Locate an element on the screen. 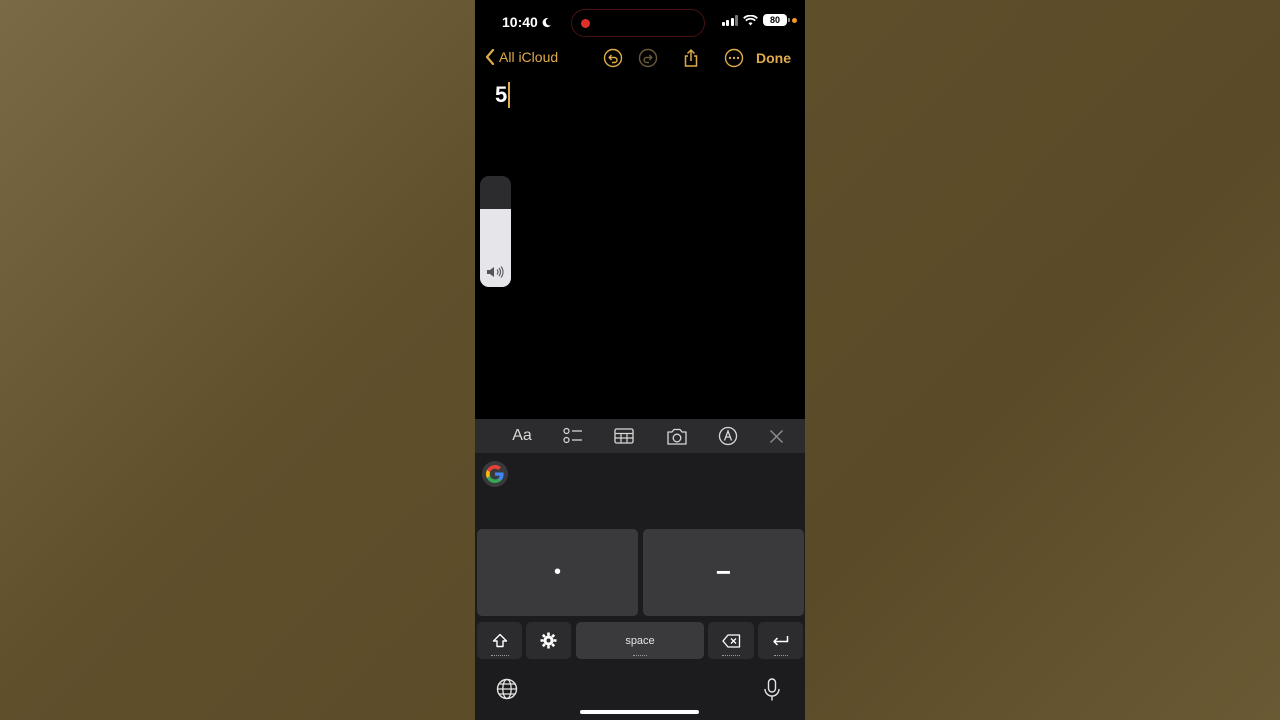 This screenshot has width=1280, height=720. microphone-icon is located at coordinates (772, 689).